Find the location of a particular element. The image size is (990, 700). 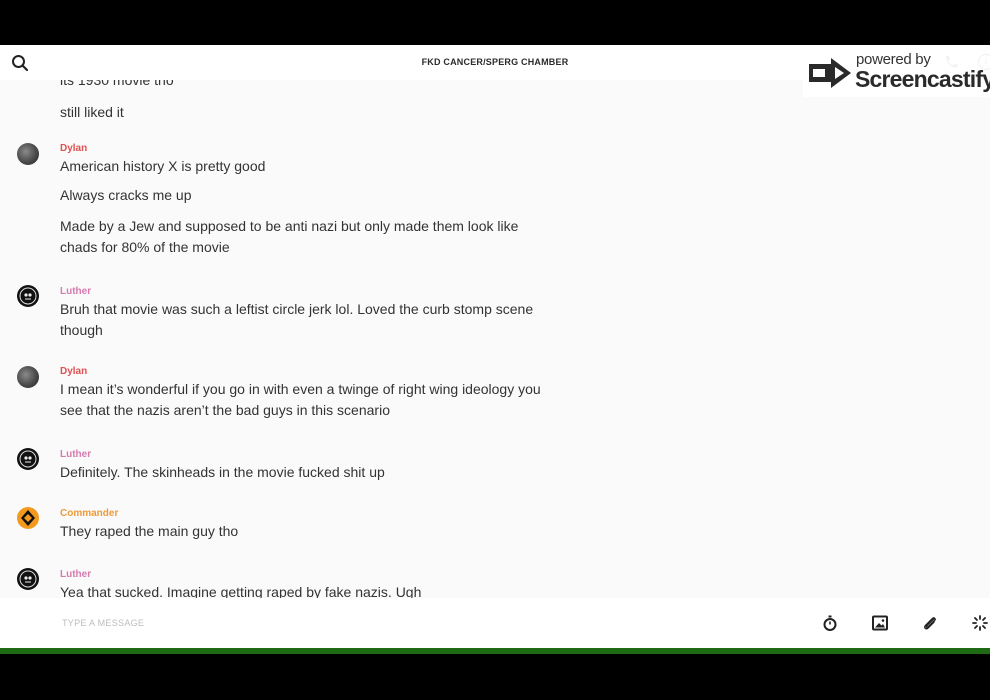

message-input is located at coordinates (362, 623).